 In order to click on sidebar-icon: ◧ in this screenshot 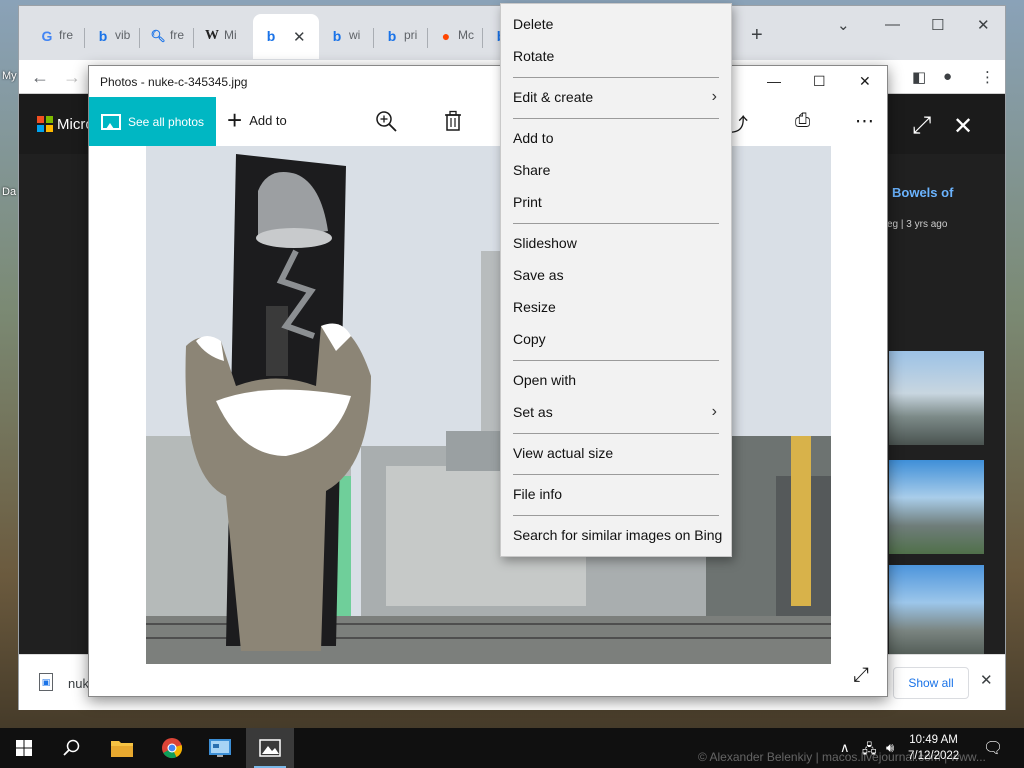, I will do `click(919, 77)`.